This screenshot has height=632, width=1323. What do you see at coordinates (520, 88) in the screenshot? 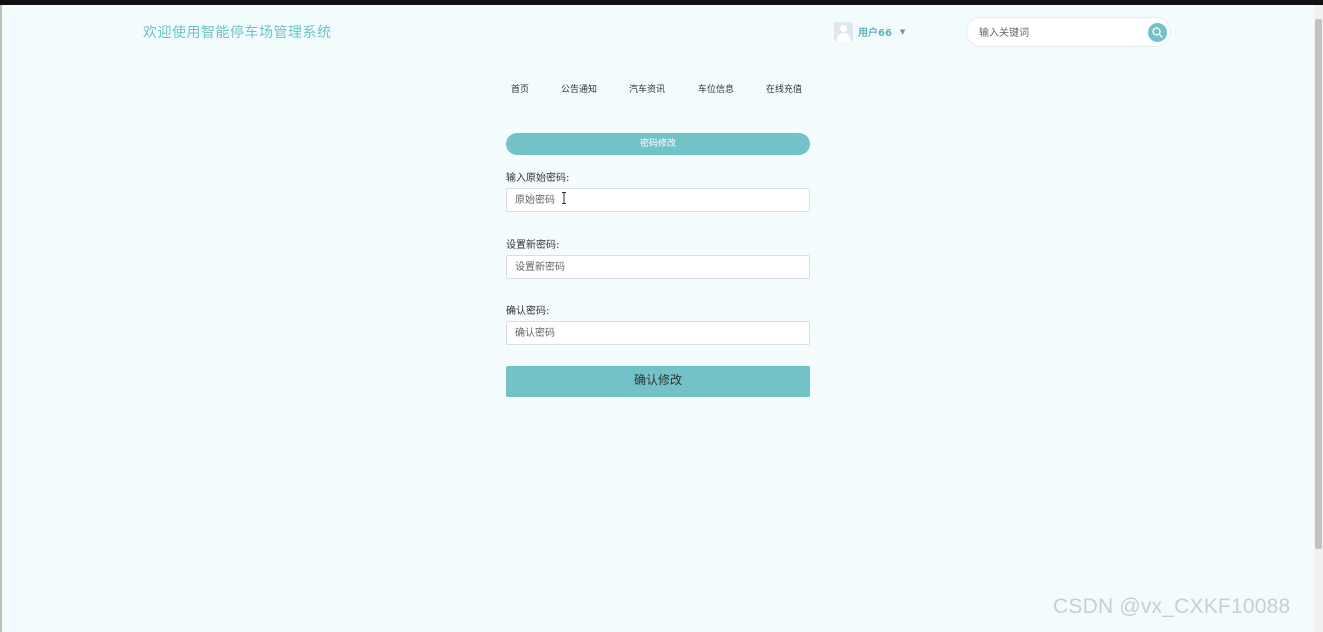
I see `nav-item-home: 首页` at bounding box center [520, 88].